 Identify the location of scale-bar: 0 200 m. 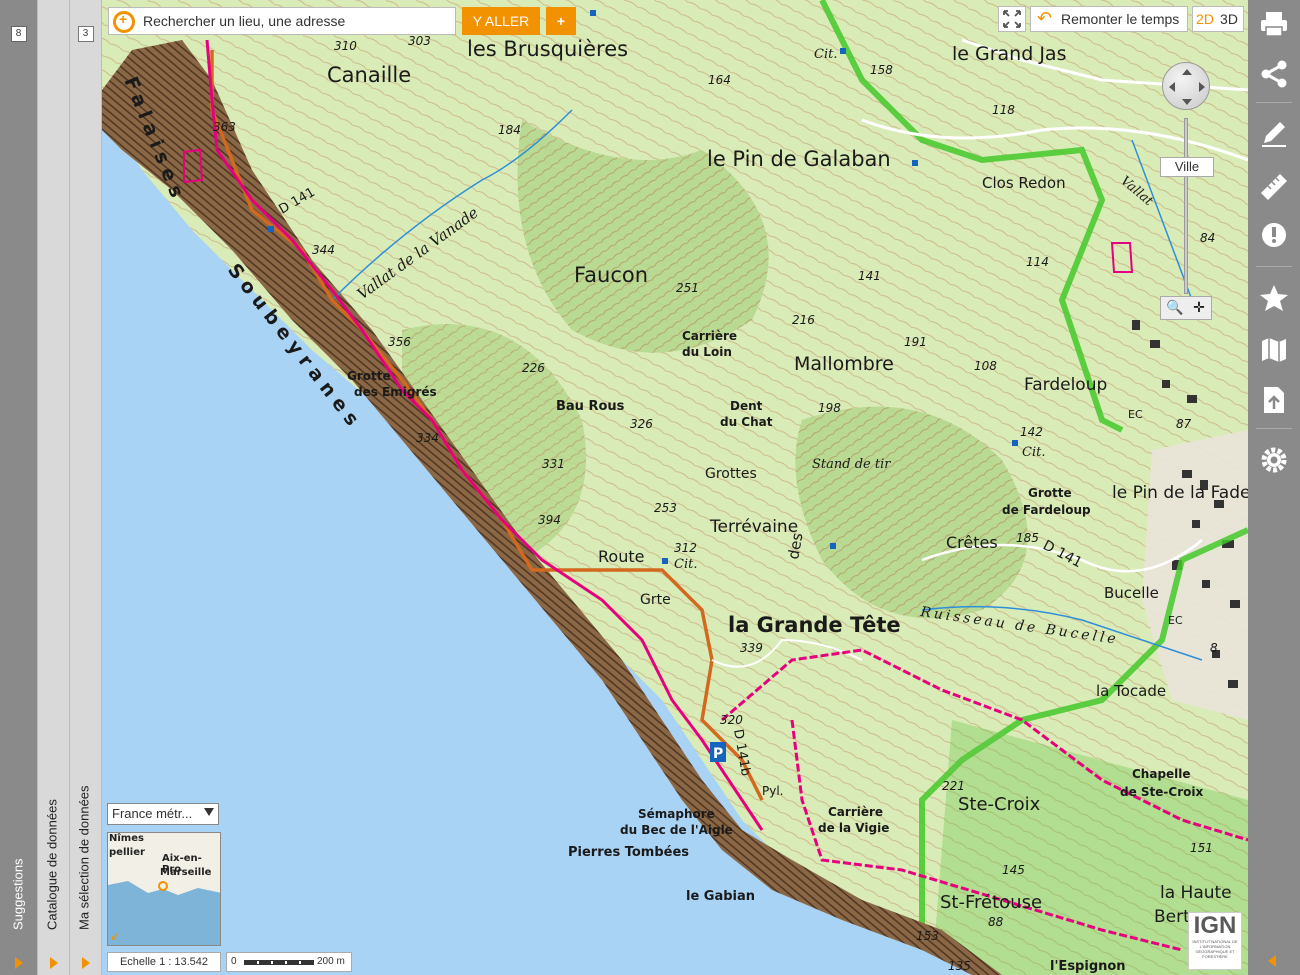
(289, 962).